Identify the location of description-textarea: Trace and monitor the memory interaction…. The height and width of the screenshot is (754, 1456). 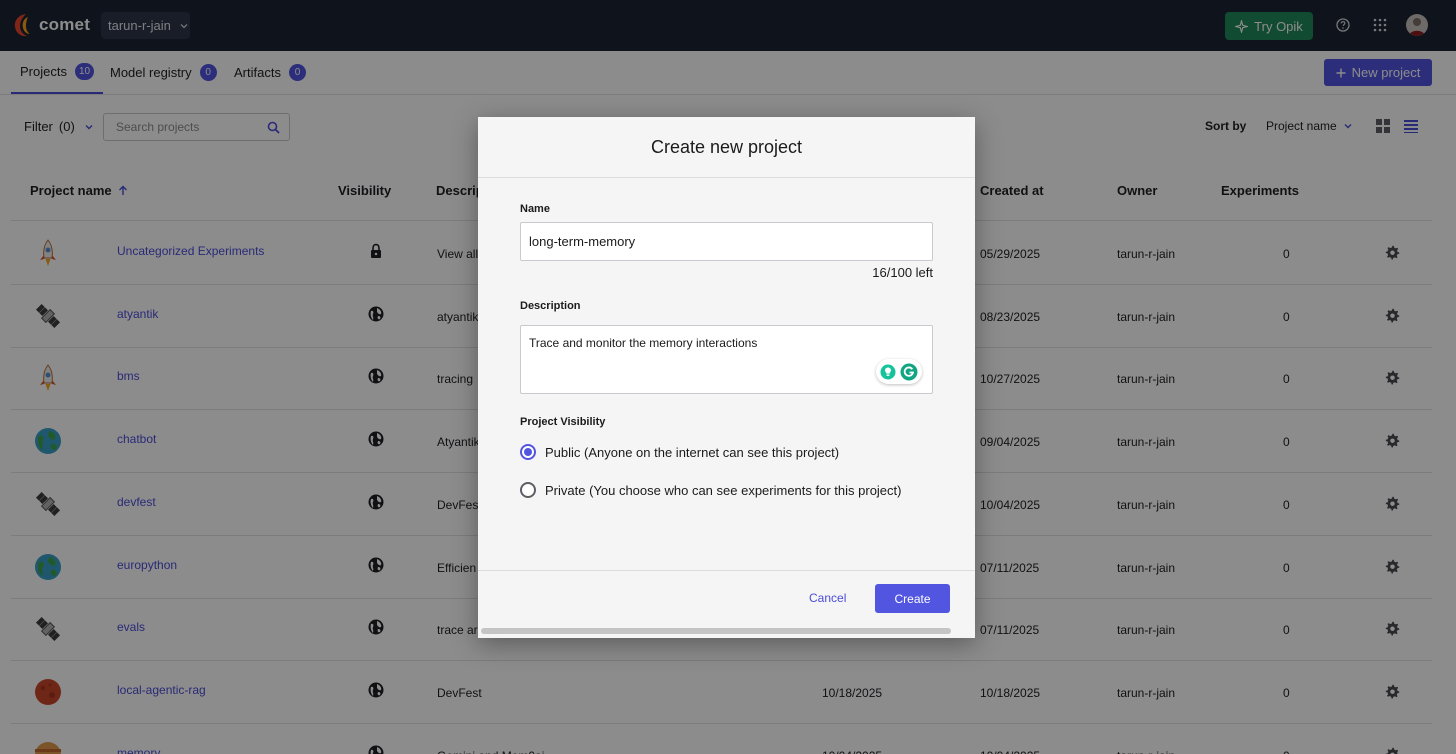
(726, 359).